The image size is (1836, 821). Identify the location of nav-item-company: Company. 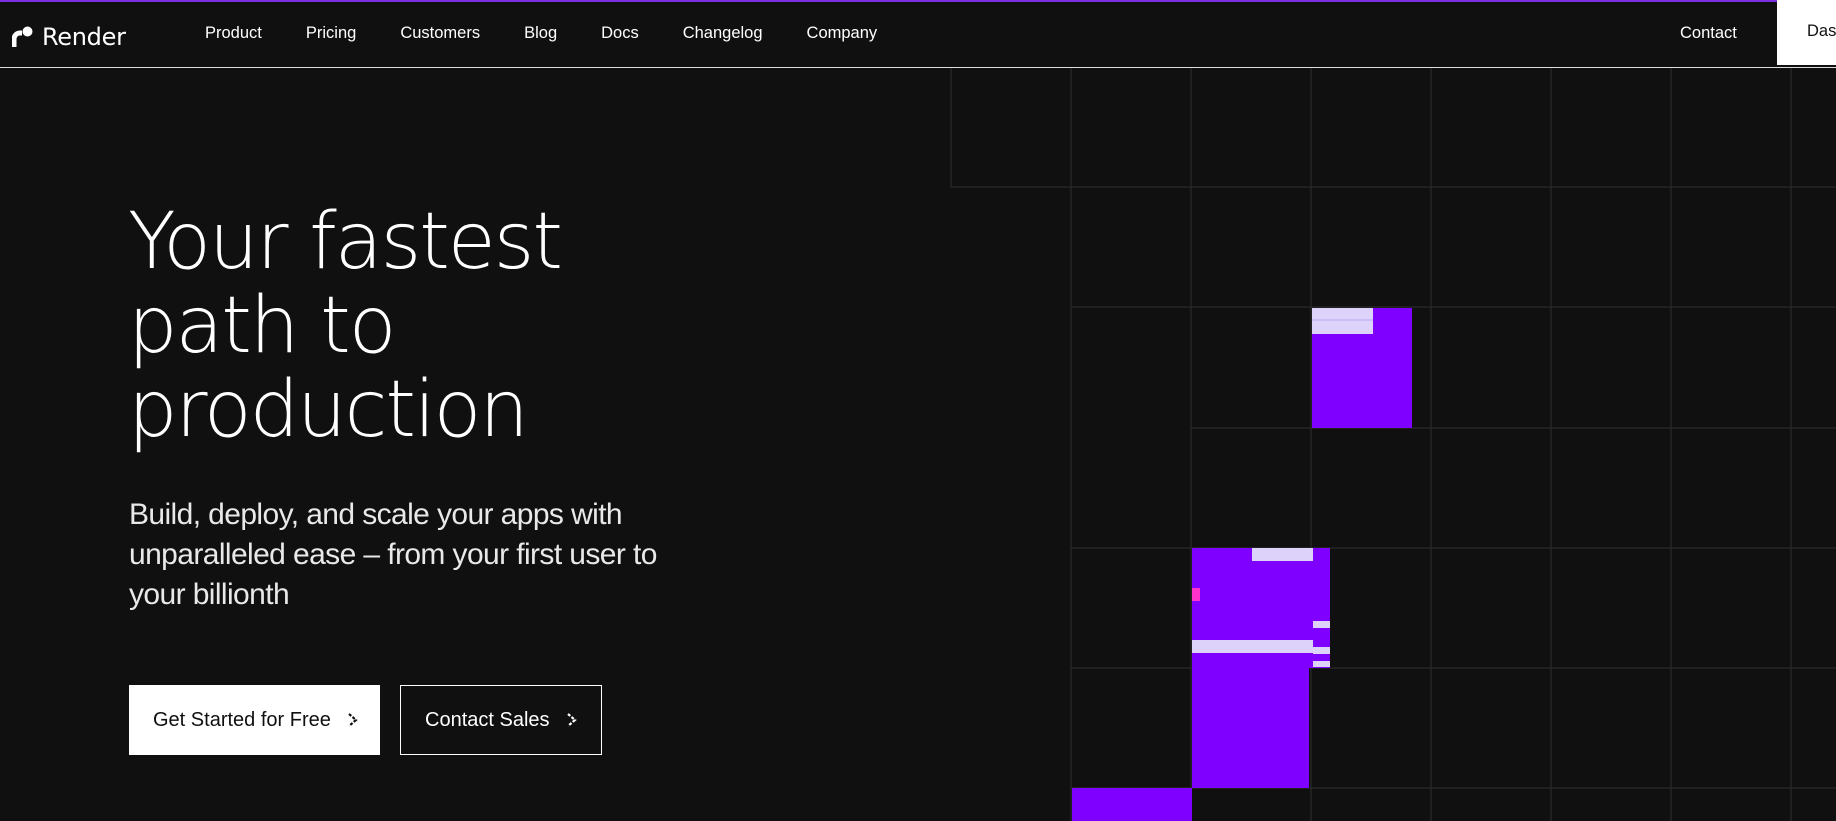
(842, 33).